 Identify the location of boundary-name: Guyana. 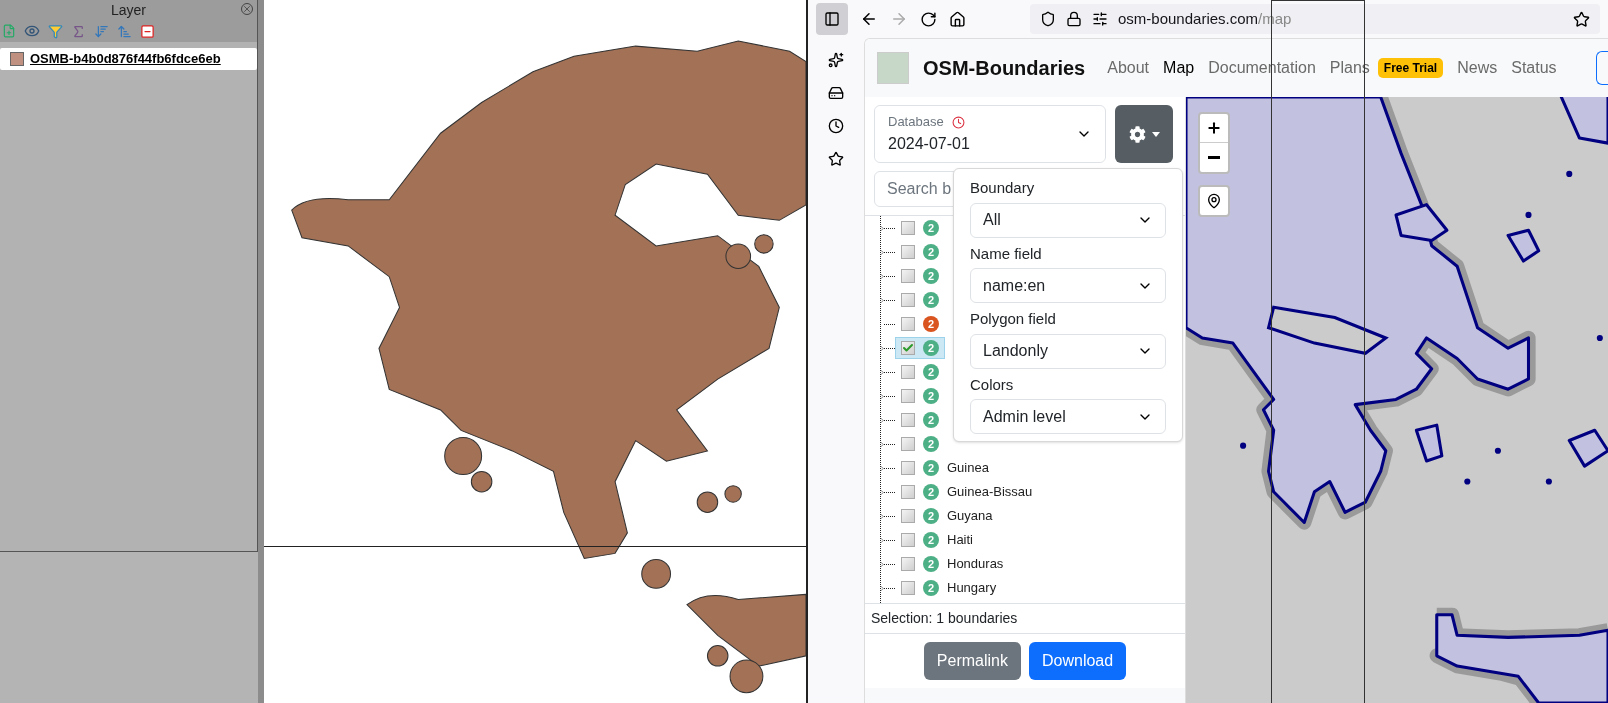
(970, 516).